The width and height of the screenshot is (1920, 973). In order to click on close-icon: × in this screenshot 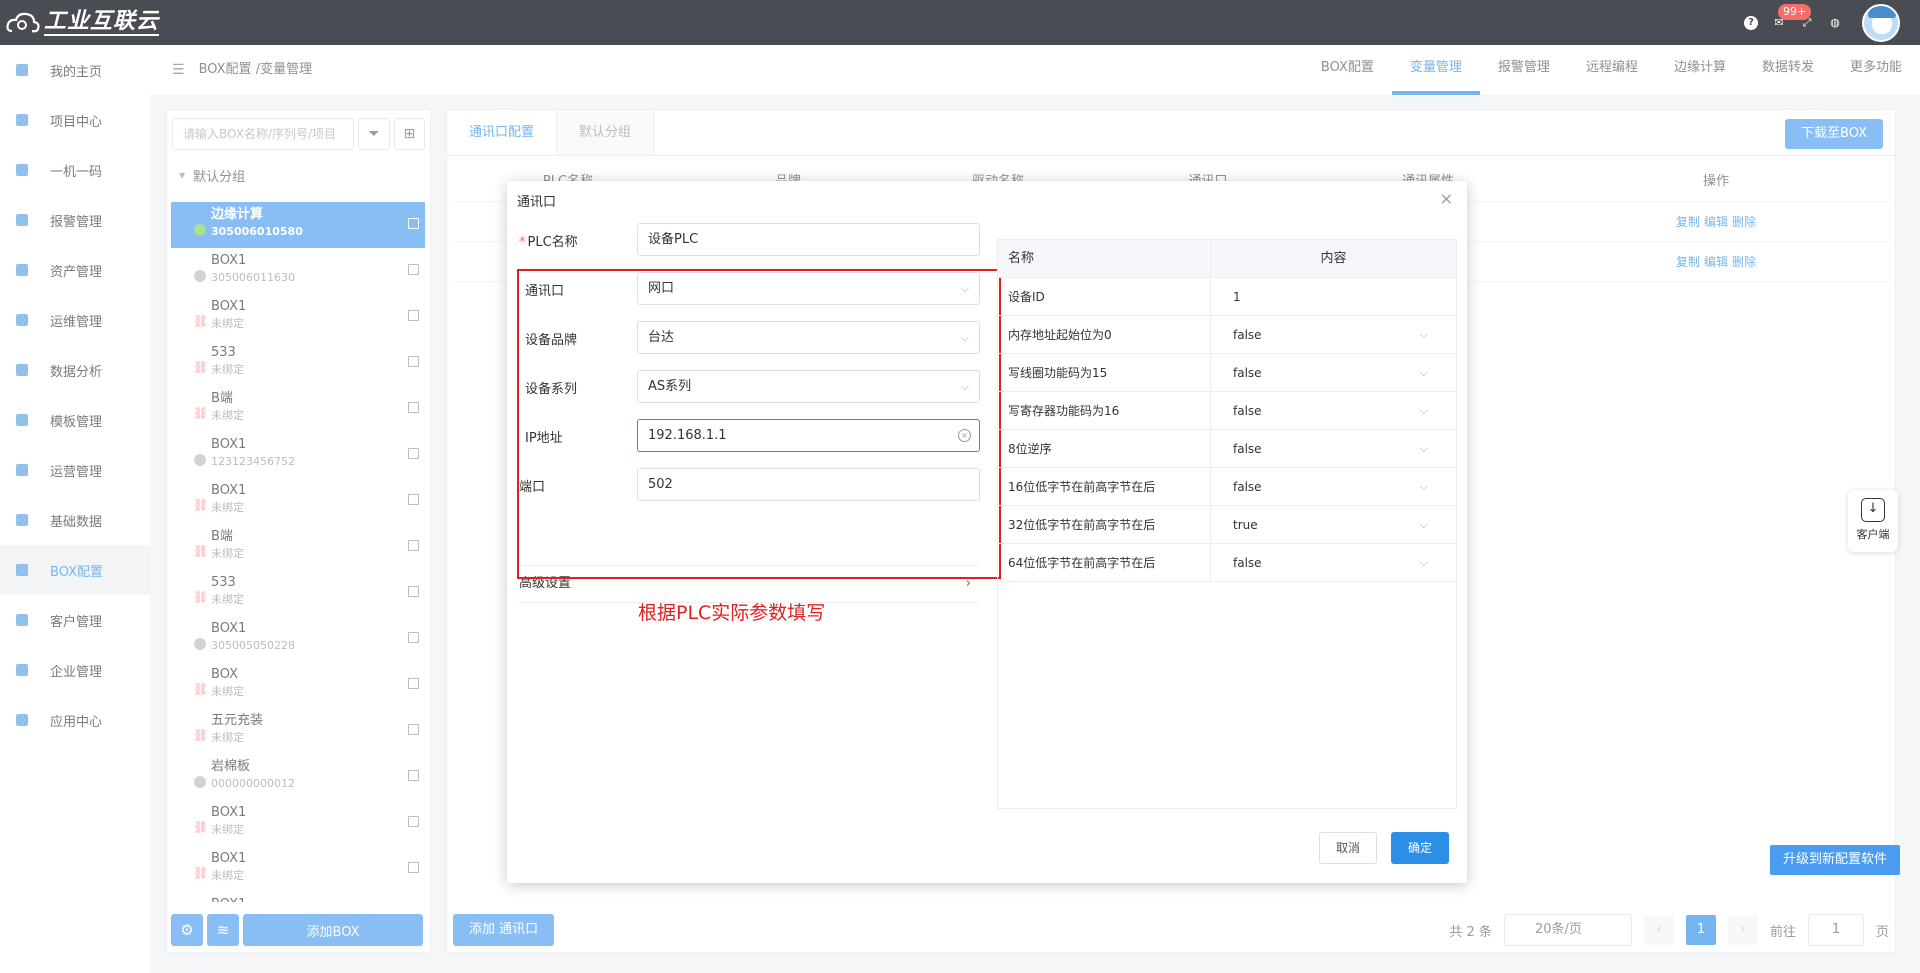, I will do `click(1446, 198)`.